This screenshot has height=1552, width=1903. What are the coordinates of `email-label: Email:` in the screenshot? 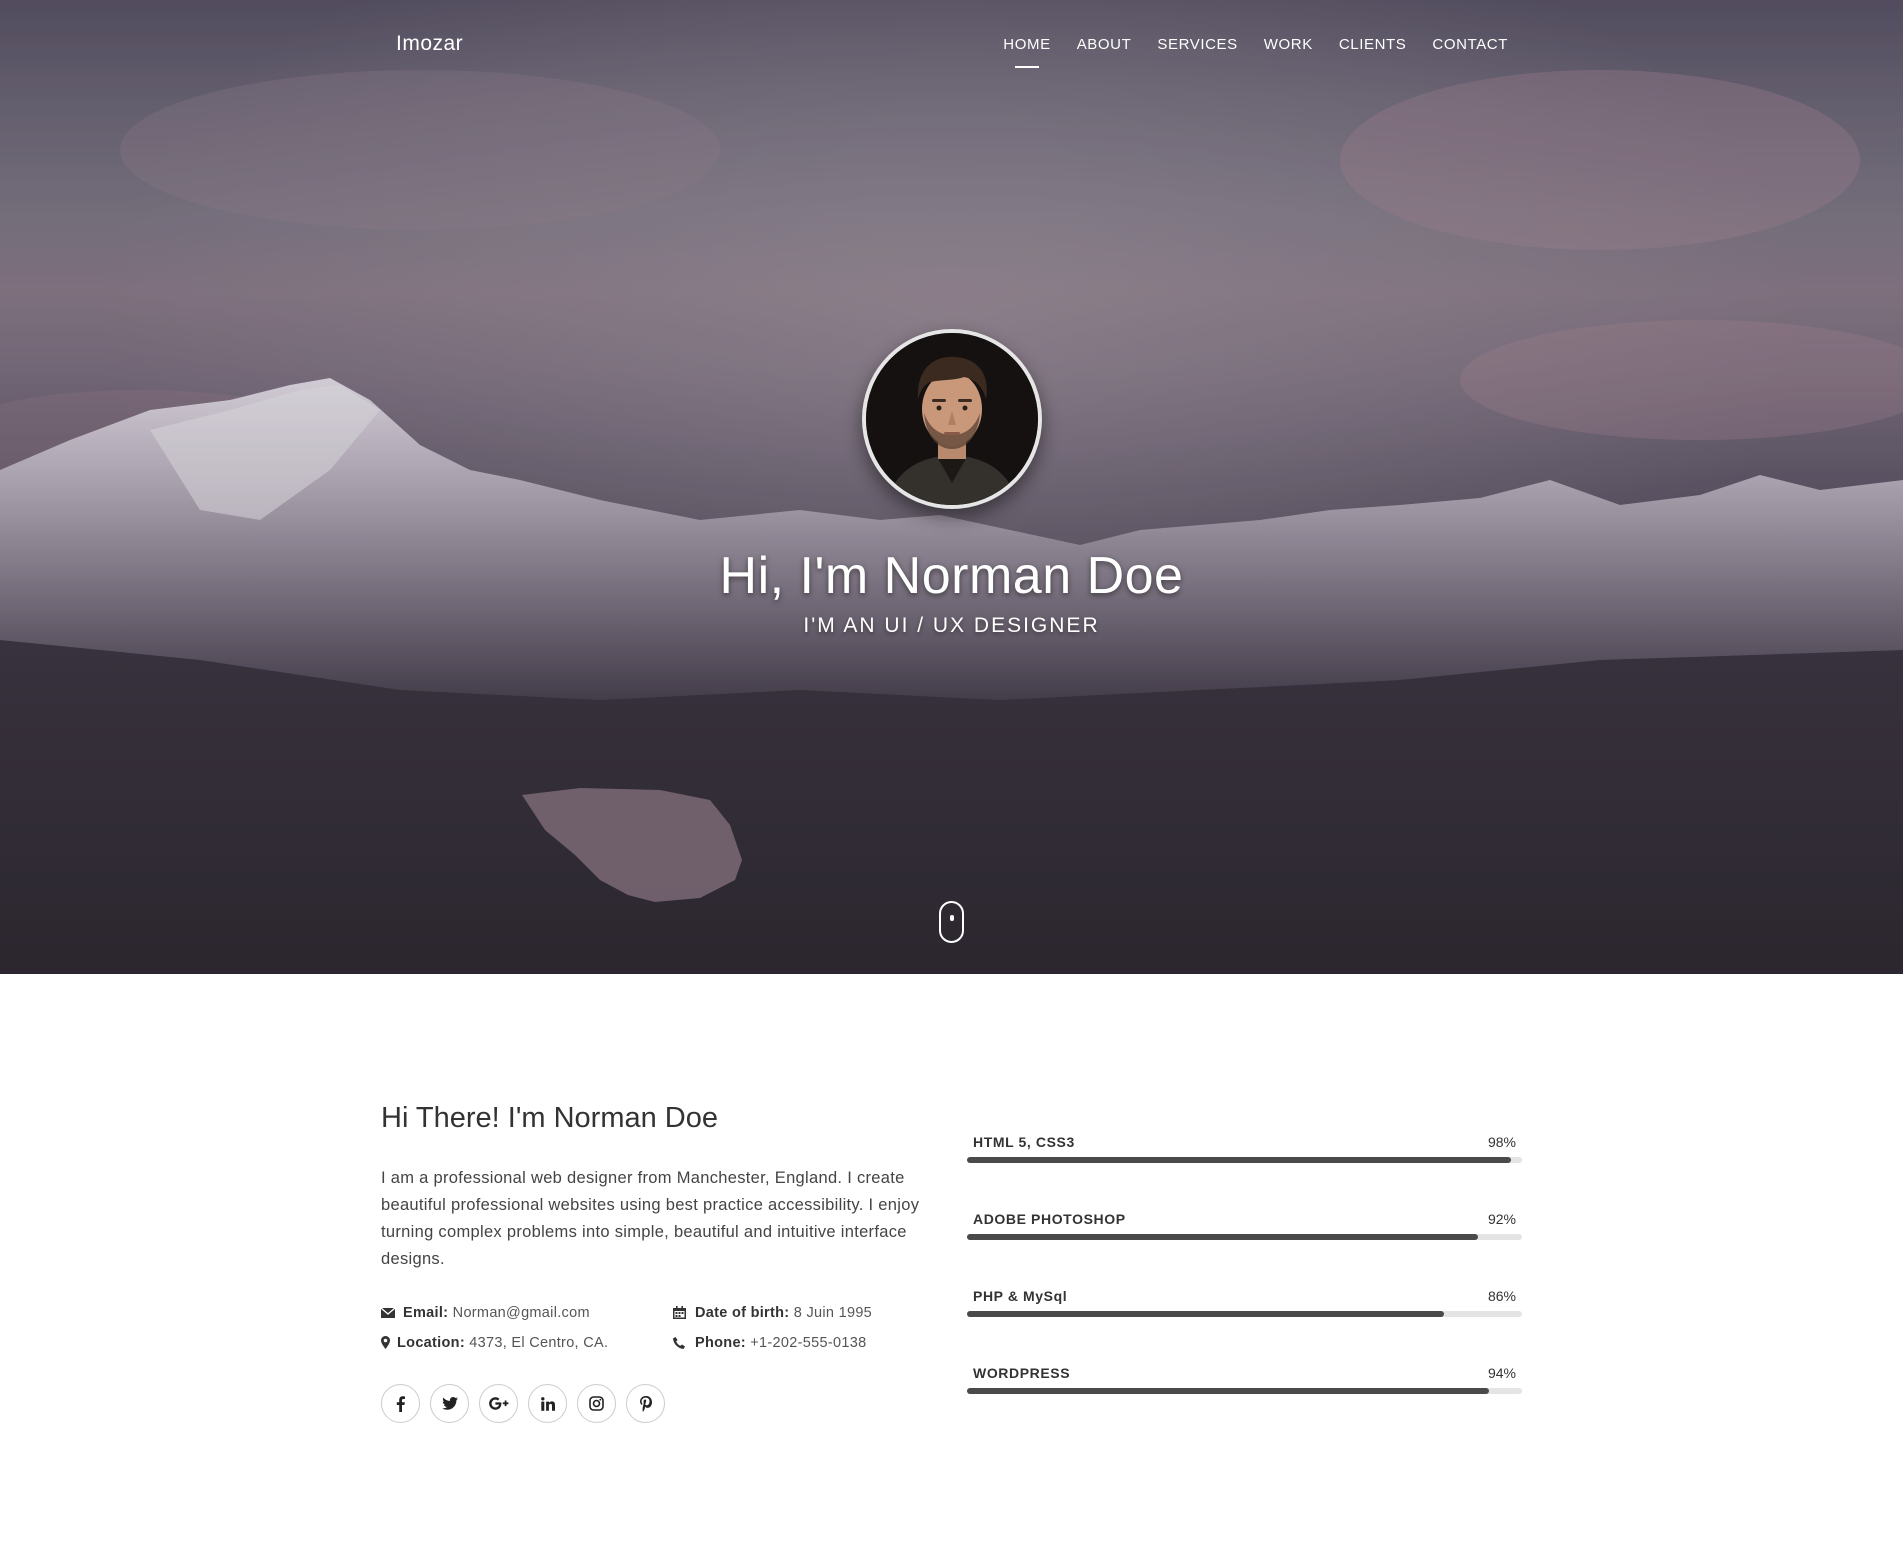 It's located at (426, 1313).